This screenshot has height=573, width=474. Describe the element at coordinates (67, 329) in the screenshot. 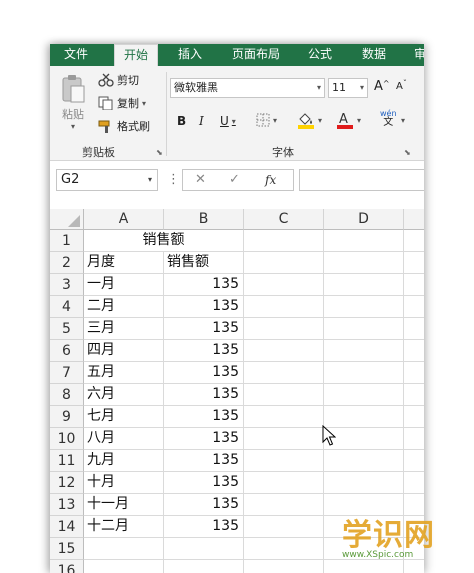

I see `row-header-5: 5` at that location.